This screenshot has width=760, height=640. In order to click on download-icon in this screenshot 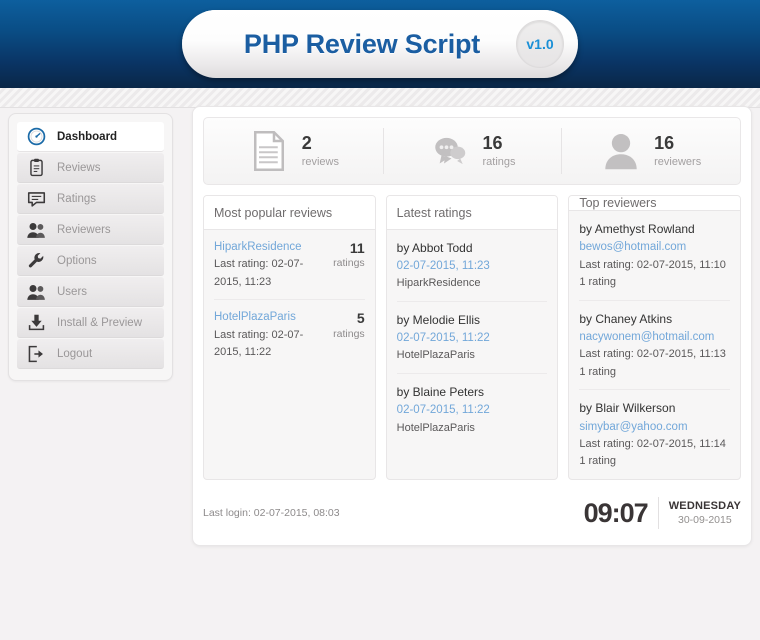, I will do `click(36, 323)`.